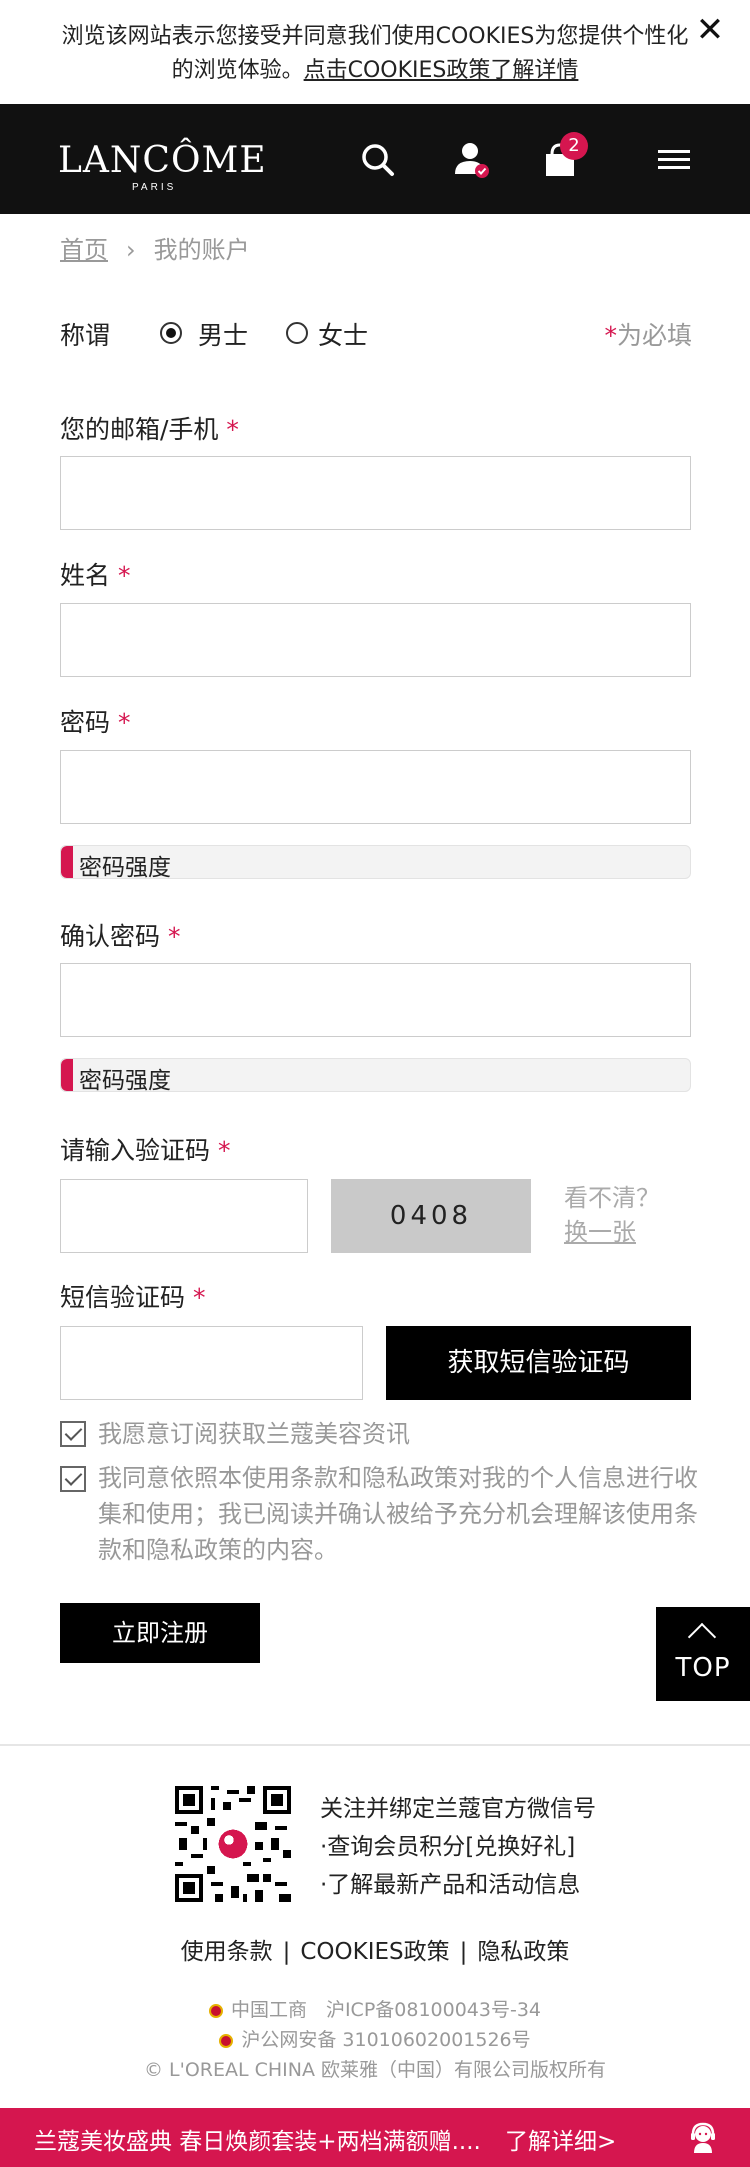  What do you see at coordinates (67, 862) in the screenshot?
I see `password-strength-fill` at bounding box center [67, 862].